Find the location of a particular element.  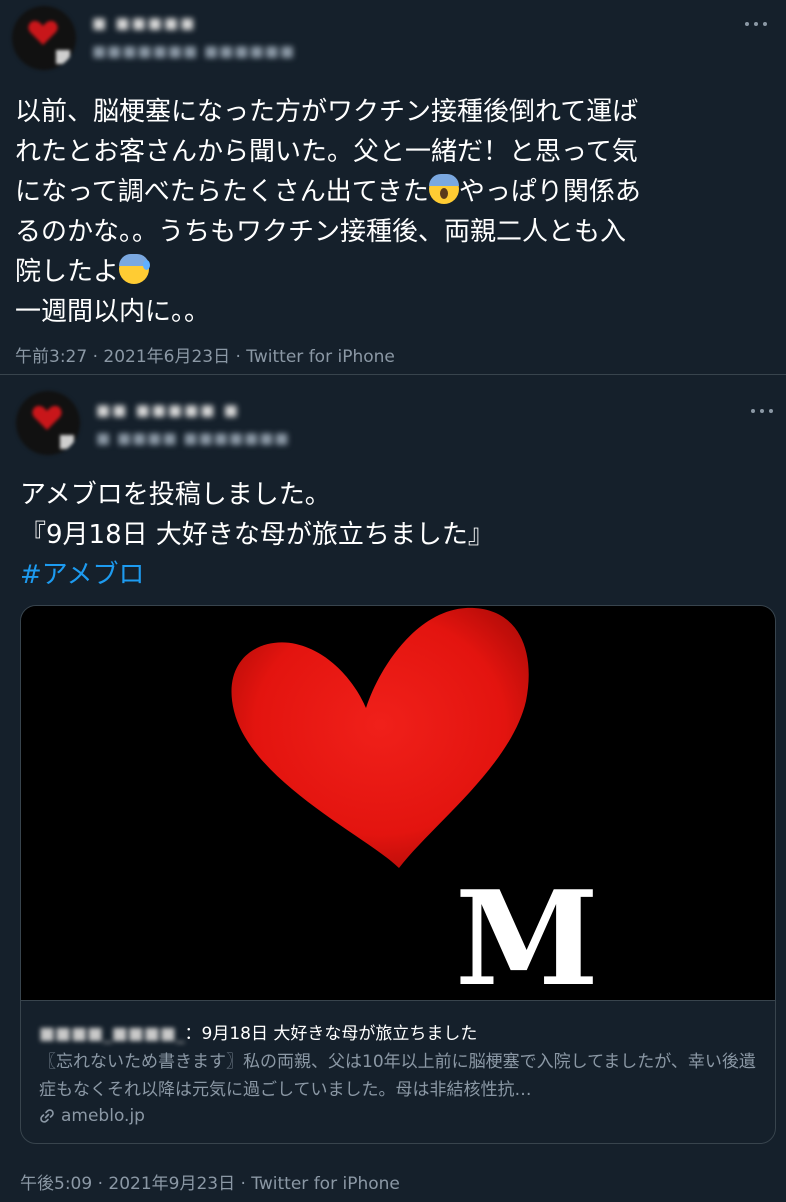

scream-emoji-icon is located at coordinates (443, 189).